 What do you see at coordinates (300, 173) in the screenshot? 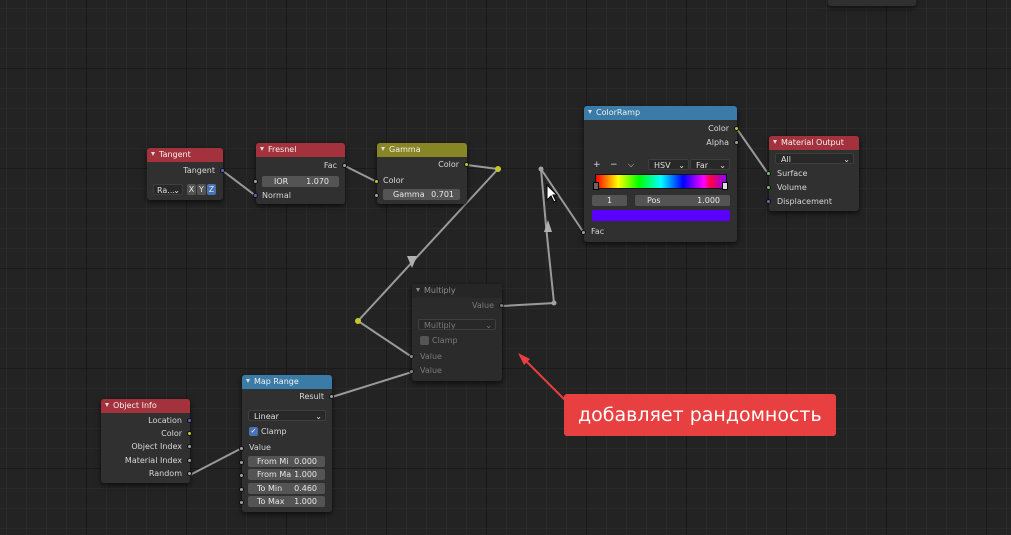
I see `fresnel-node: Fresnel Fac IOR 1.070 Normal` at bounding box center [300, 173].